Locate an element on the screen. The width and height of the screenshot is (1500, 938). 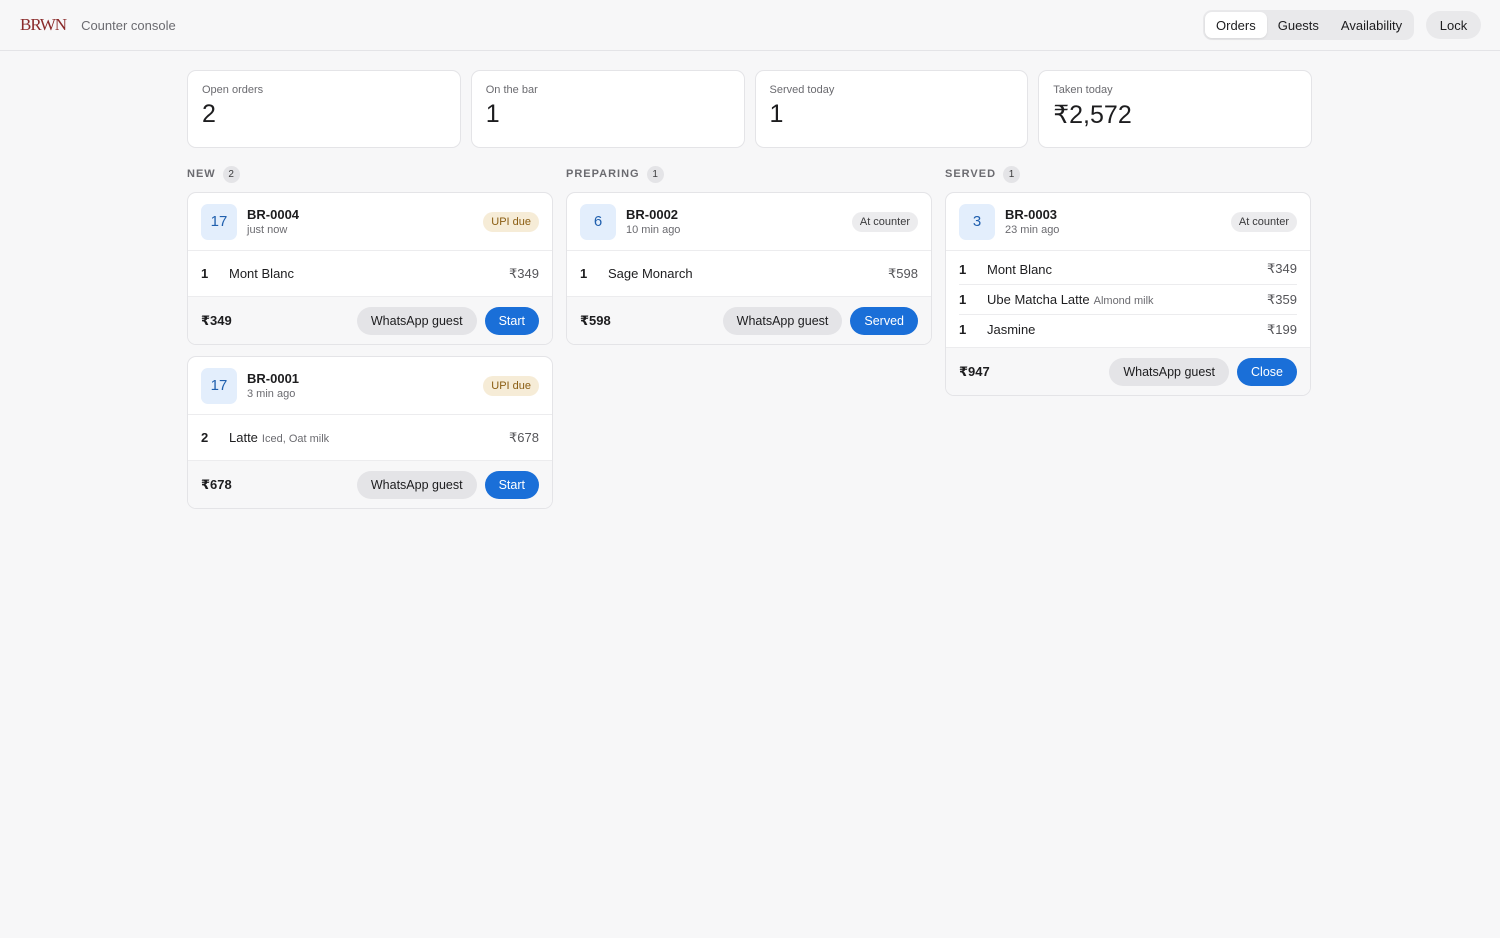
order-item: 1 Mont Blanc ₹349 is located at coordinates (1128, 269).